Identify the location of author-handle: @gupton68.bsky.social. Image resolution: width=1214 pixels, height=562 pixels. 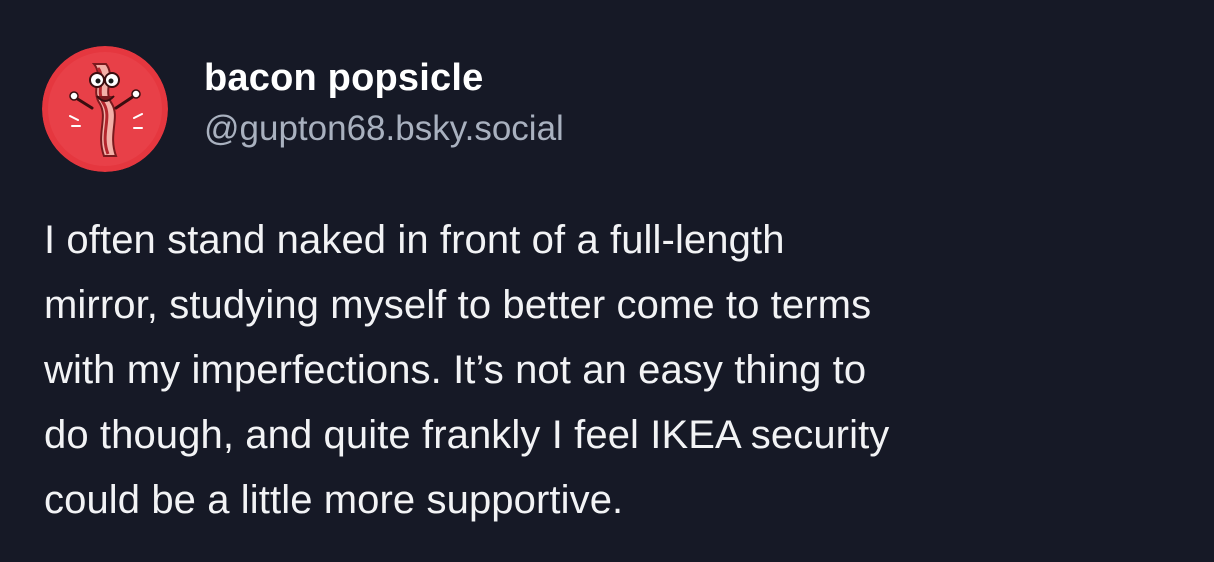
(384, 129).